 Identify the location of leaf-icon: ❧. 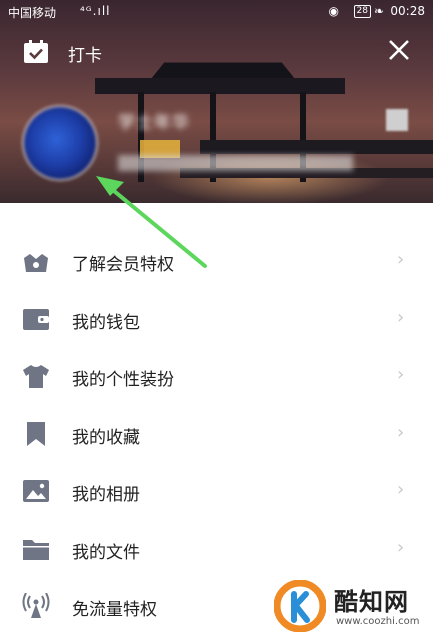
(378, 11).